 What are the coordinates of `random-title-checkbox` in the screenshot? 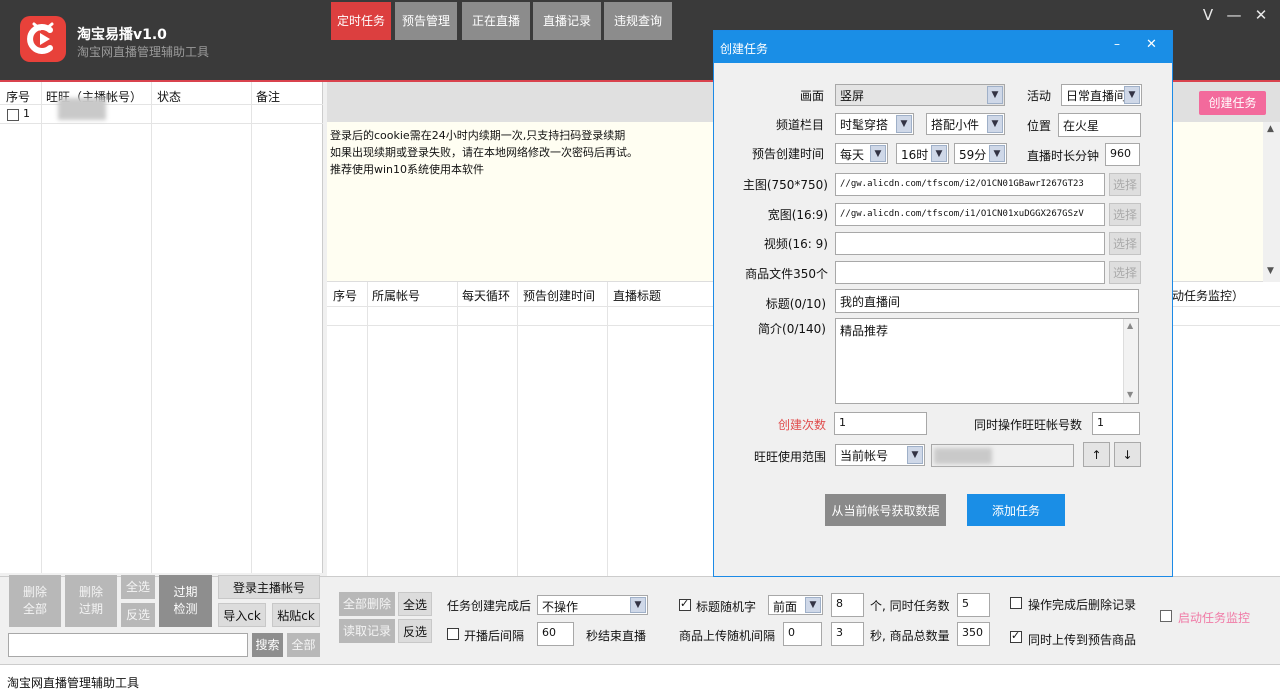 It's located at (685, 604).